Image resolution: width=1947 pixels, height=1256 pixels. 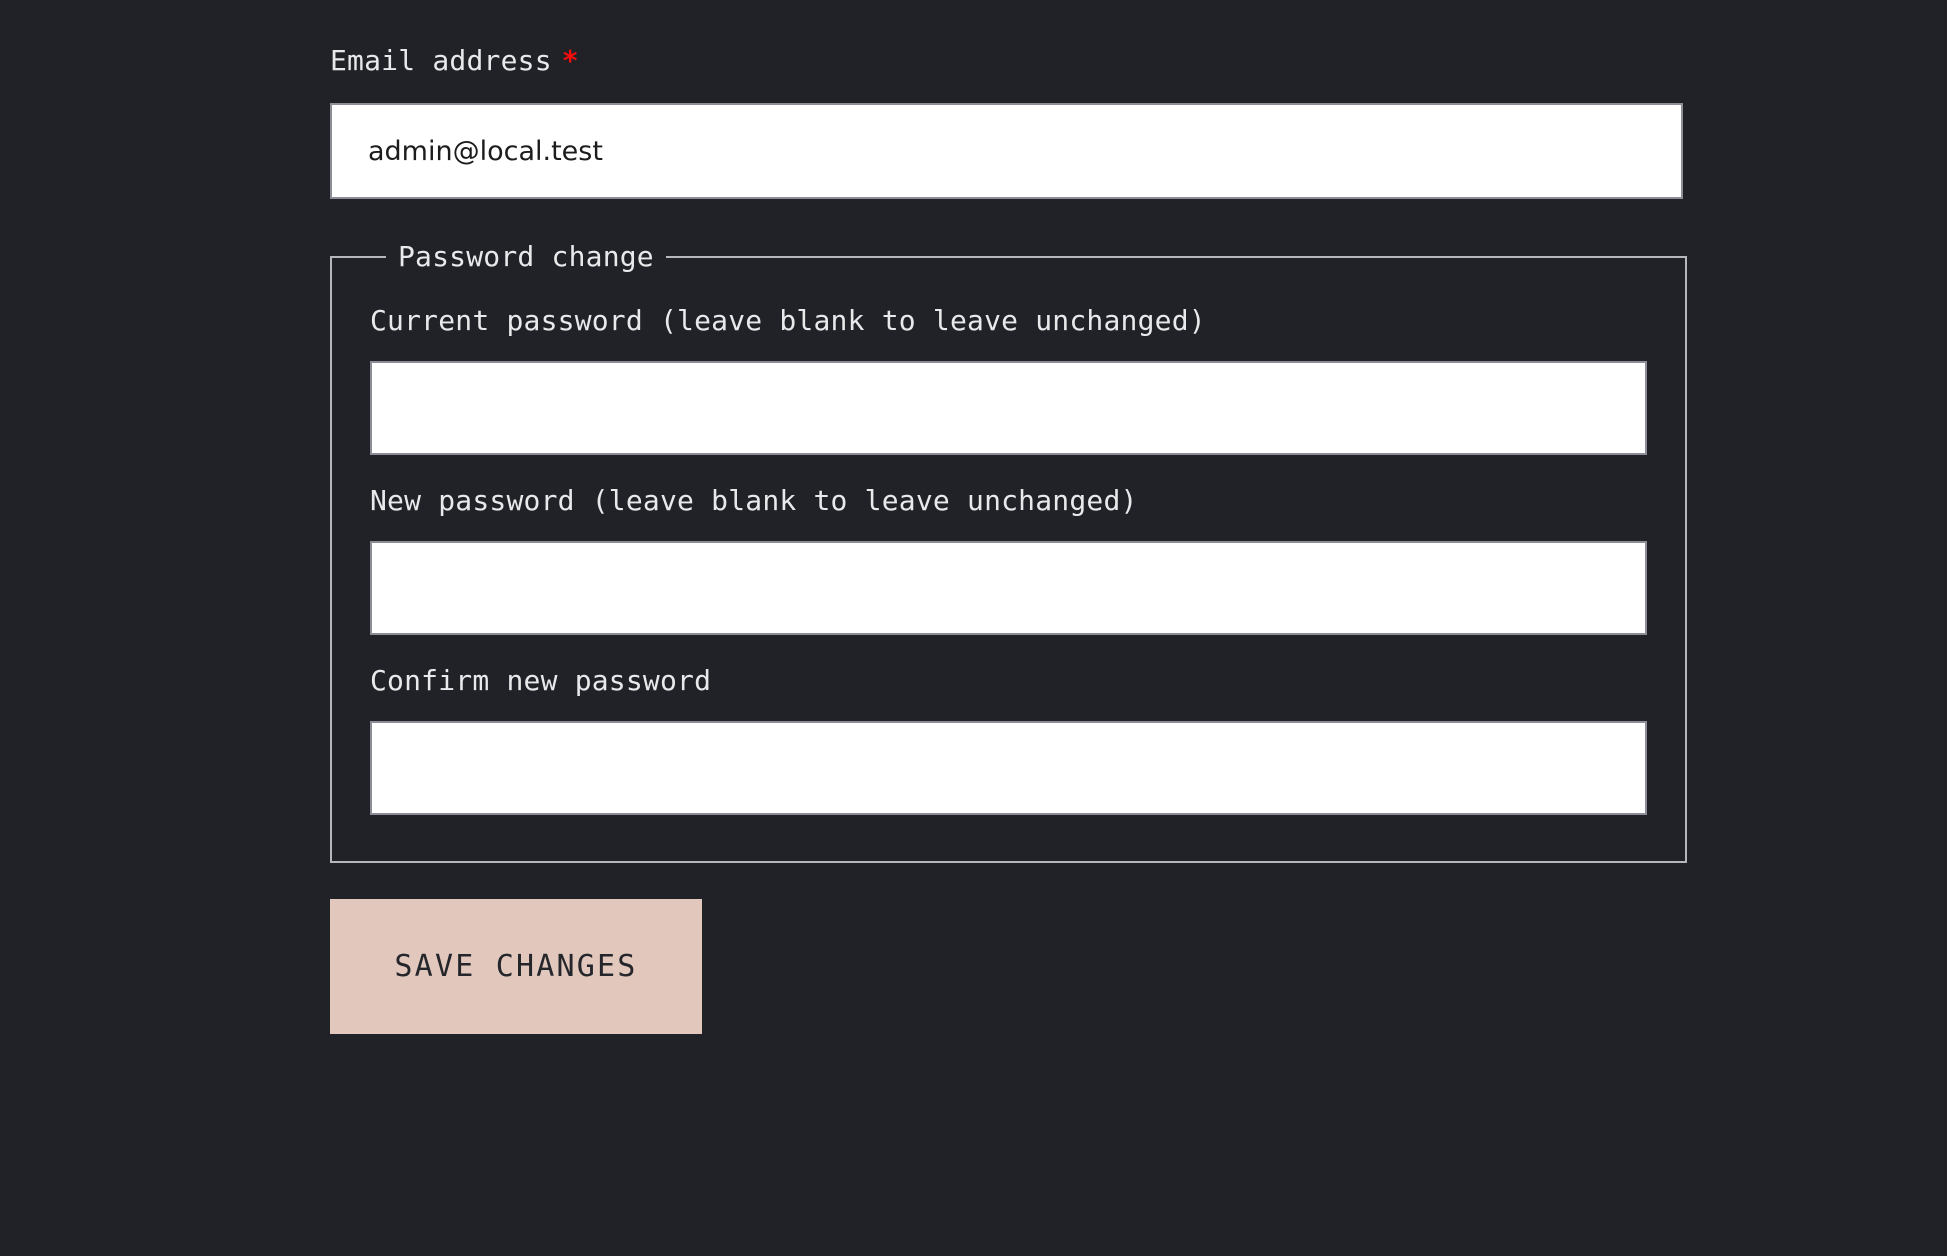 What do you see at coordinates (441, 60) in the screenshot?
I see `email-address-label-text: Email address` at bounding box center [441, 60].